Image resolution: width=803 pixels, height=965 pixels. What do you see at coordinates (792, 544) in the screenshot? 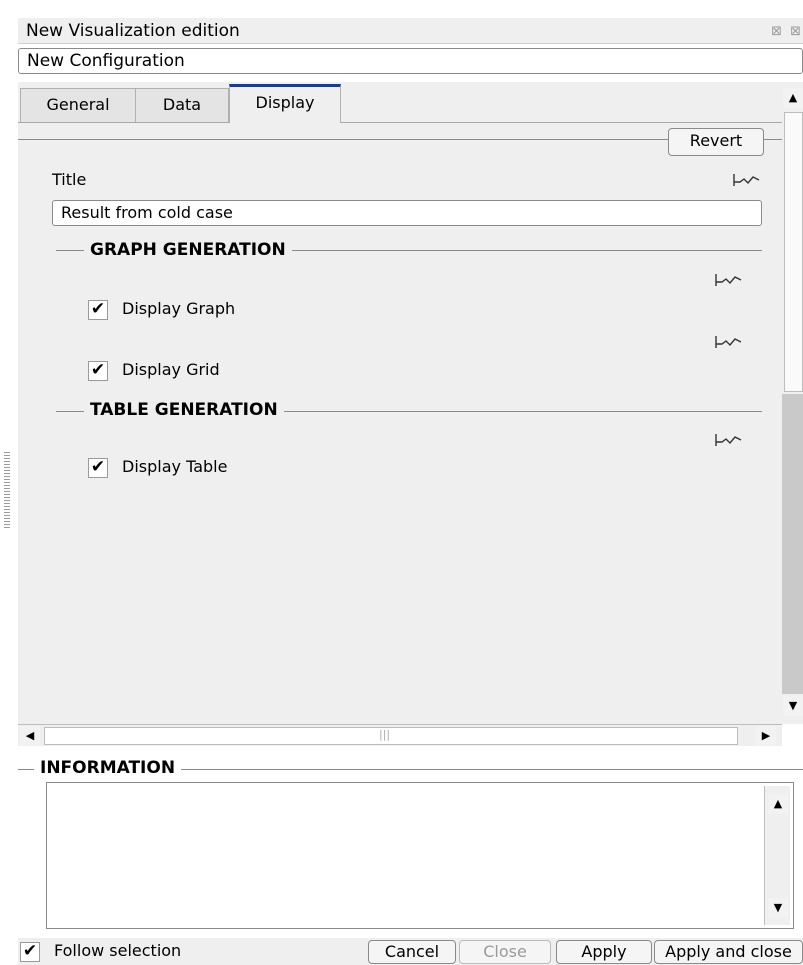
I see `scroll-track` at bounding box center [792, 544].